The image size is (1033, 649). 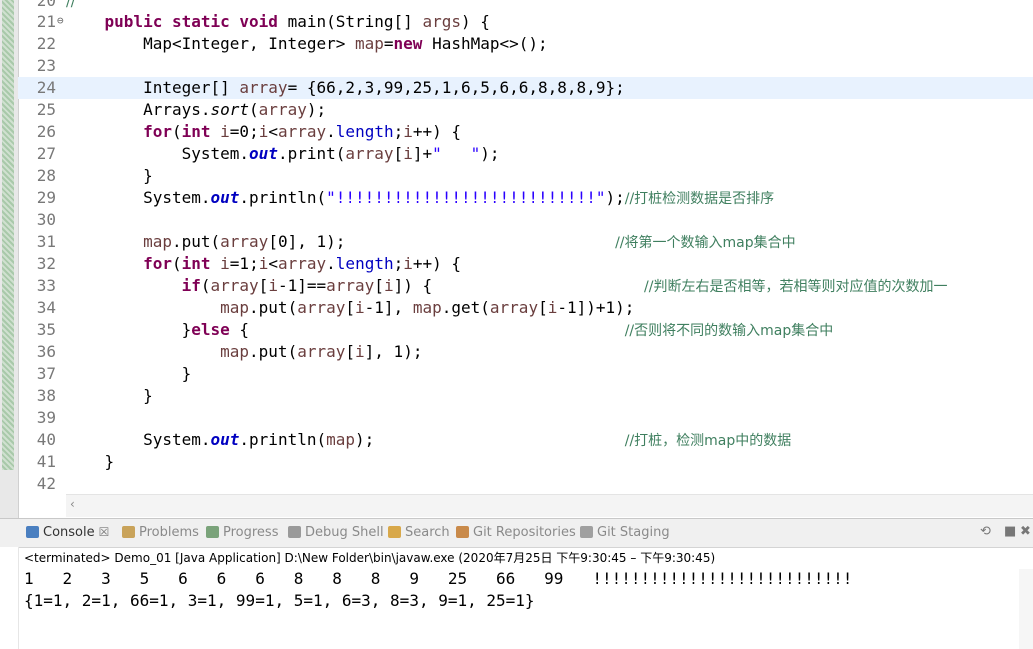 I want to click on code-line: 25 Arrays.sort(array);, so click(x=525, y=110).